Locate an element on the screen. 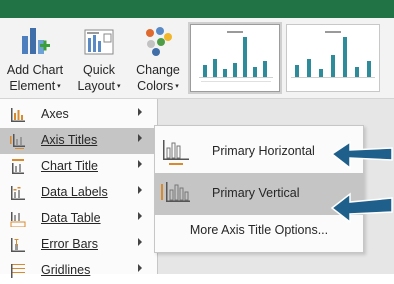  data-labels-icon is located at coordinates (18, 193).